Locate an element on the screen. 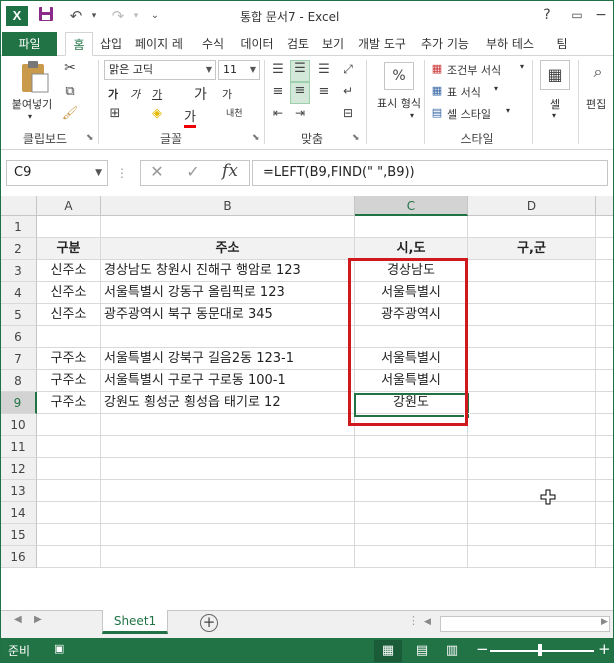 The width and height of the screenshot is (614, 663). tab-home: 홈 is located at coordinates (79, 44).